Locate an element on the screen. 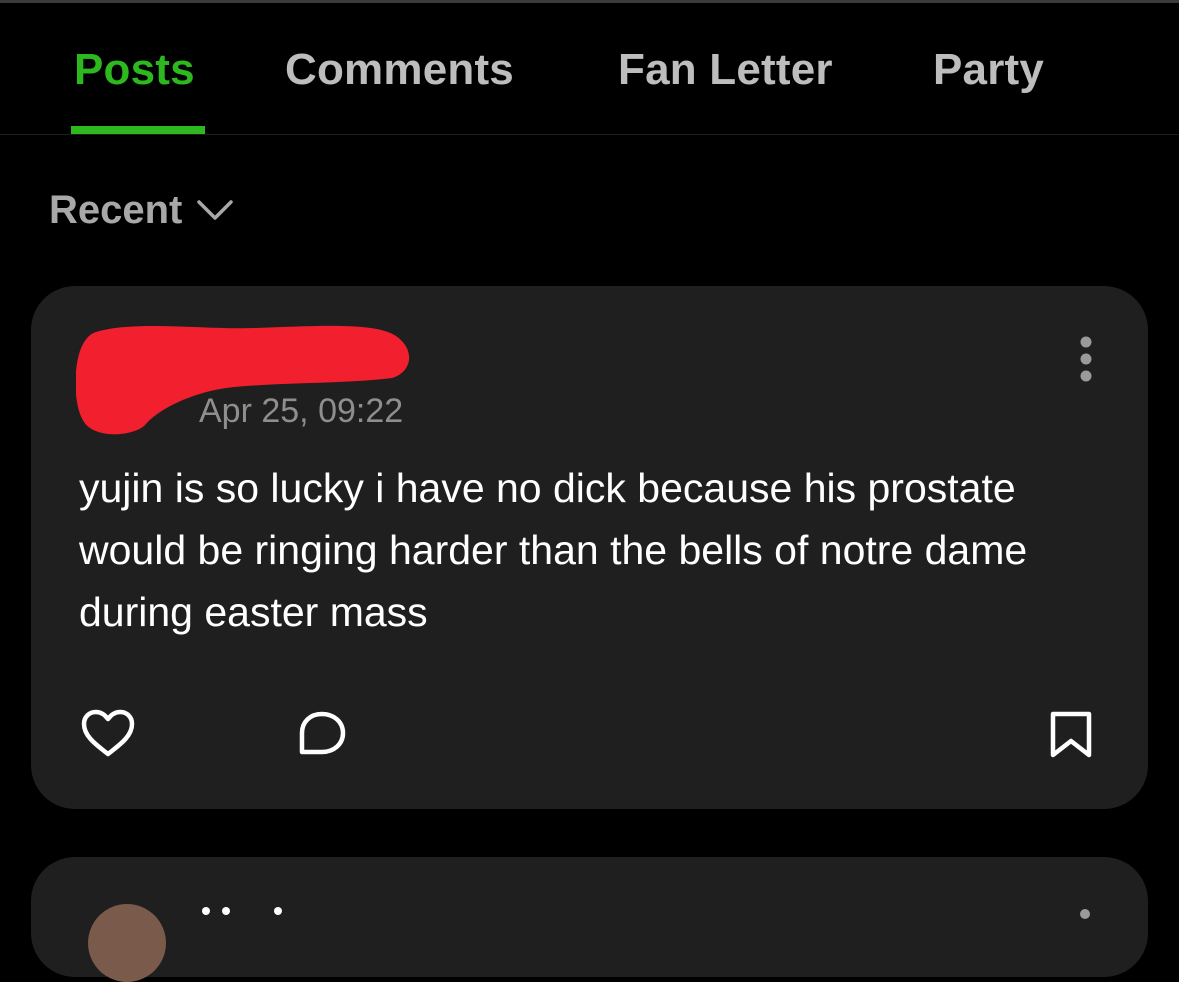  tab-party: Party is located at coordinates (988, 70).